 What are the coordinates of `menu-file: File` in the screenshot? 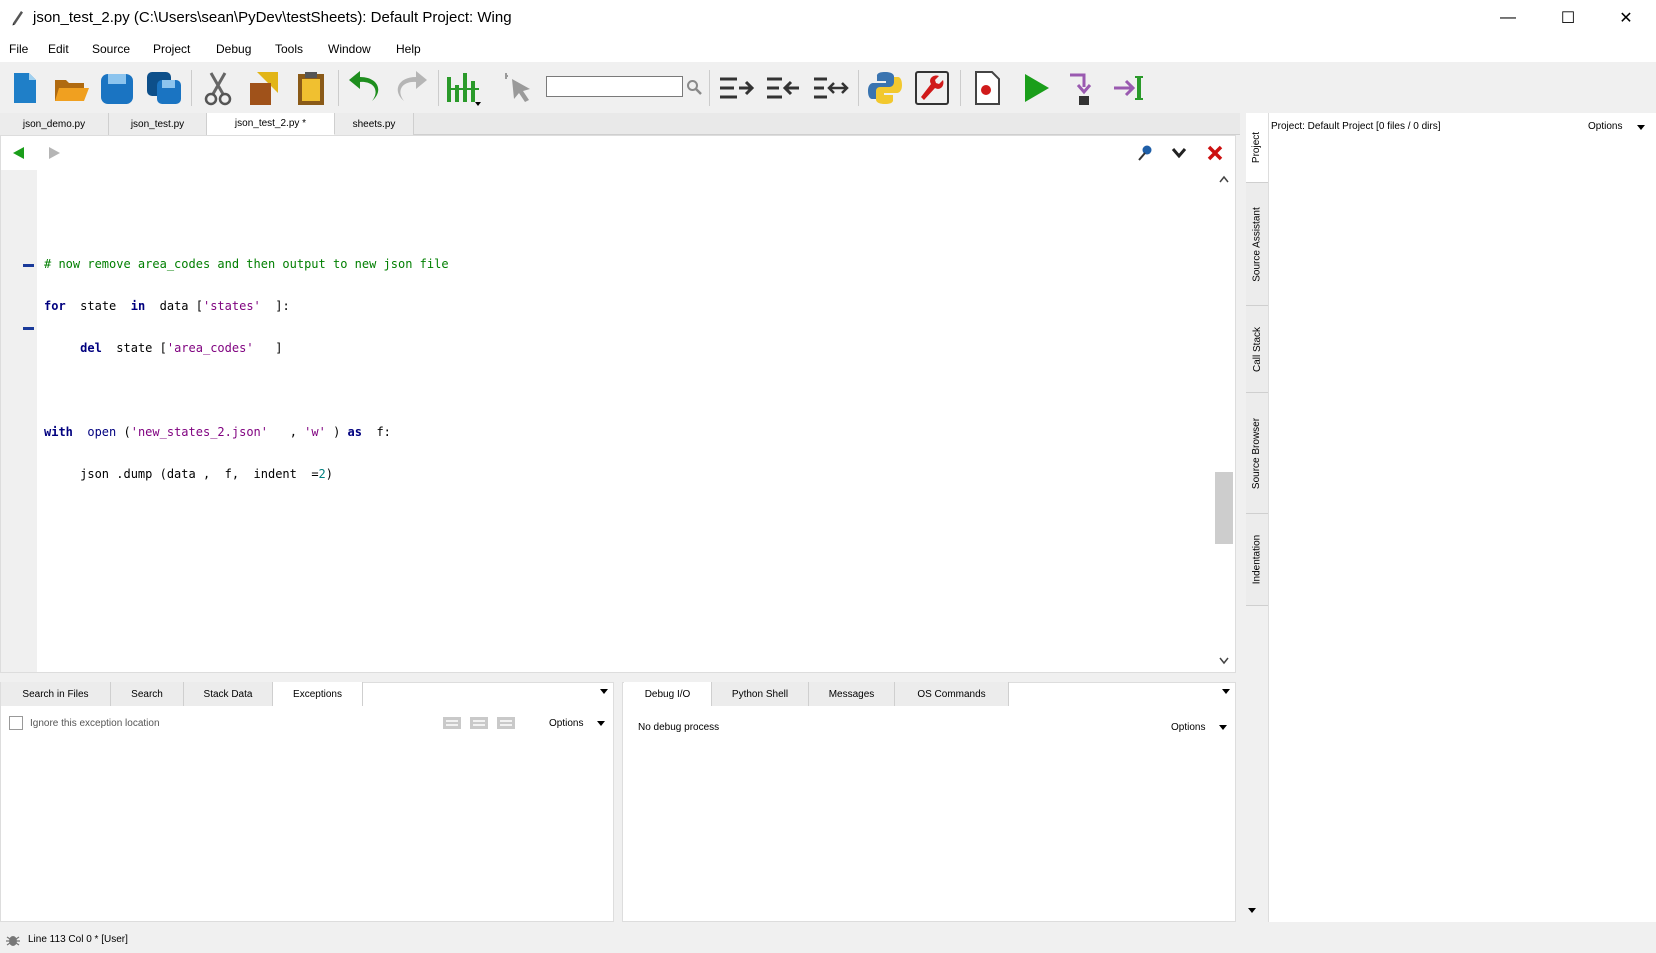 It's located at (18, 49).